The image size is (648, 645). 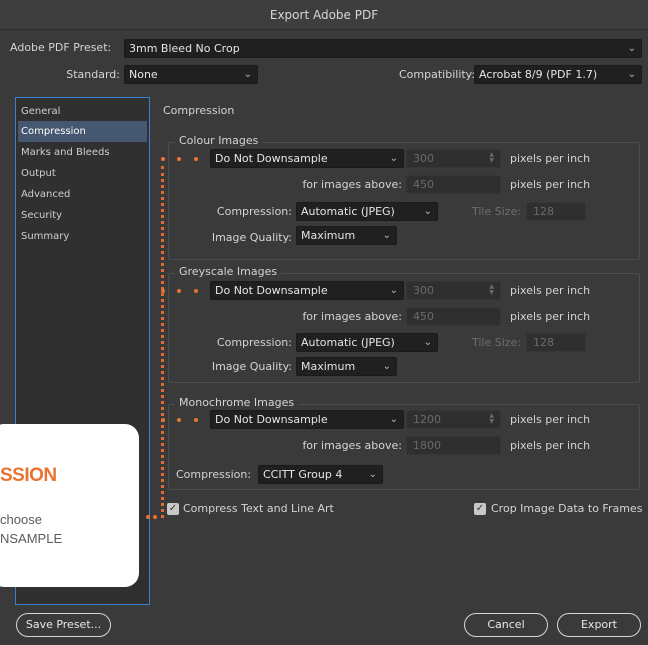 What do you see at coordinates (550, 419) in the screenshot?
I see `mono-ppi-unit: pixels per inch` at bounding box center [550, 419].